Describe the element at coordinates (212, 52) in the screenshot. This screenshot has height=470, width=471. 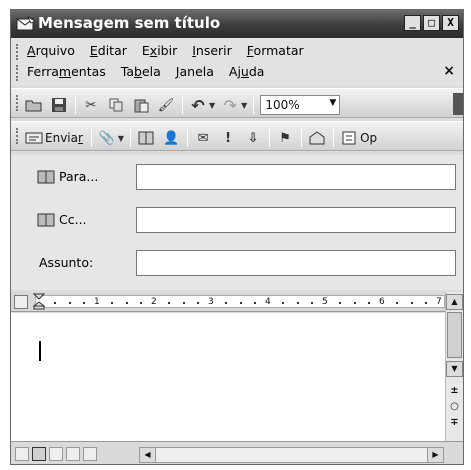
I see `menu-inserir: Inserir` at that location.